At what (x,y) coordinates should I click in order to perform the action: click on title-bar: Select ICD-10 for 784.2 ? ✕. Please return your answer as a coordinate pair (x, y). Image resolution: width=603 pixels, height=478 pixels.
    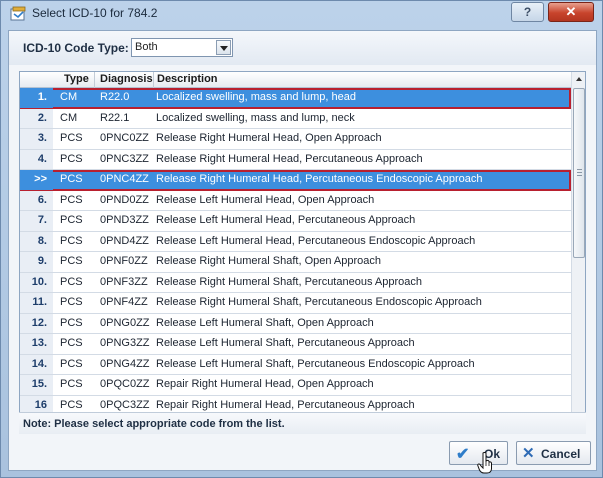
    Looking at the image, I should click on (301, 14).